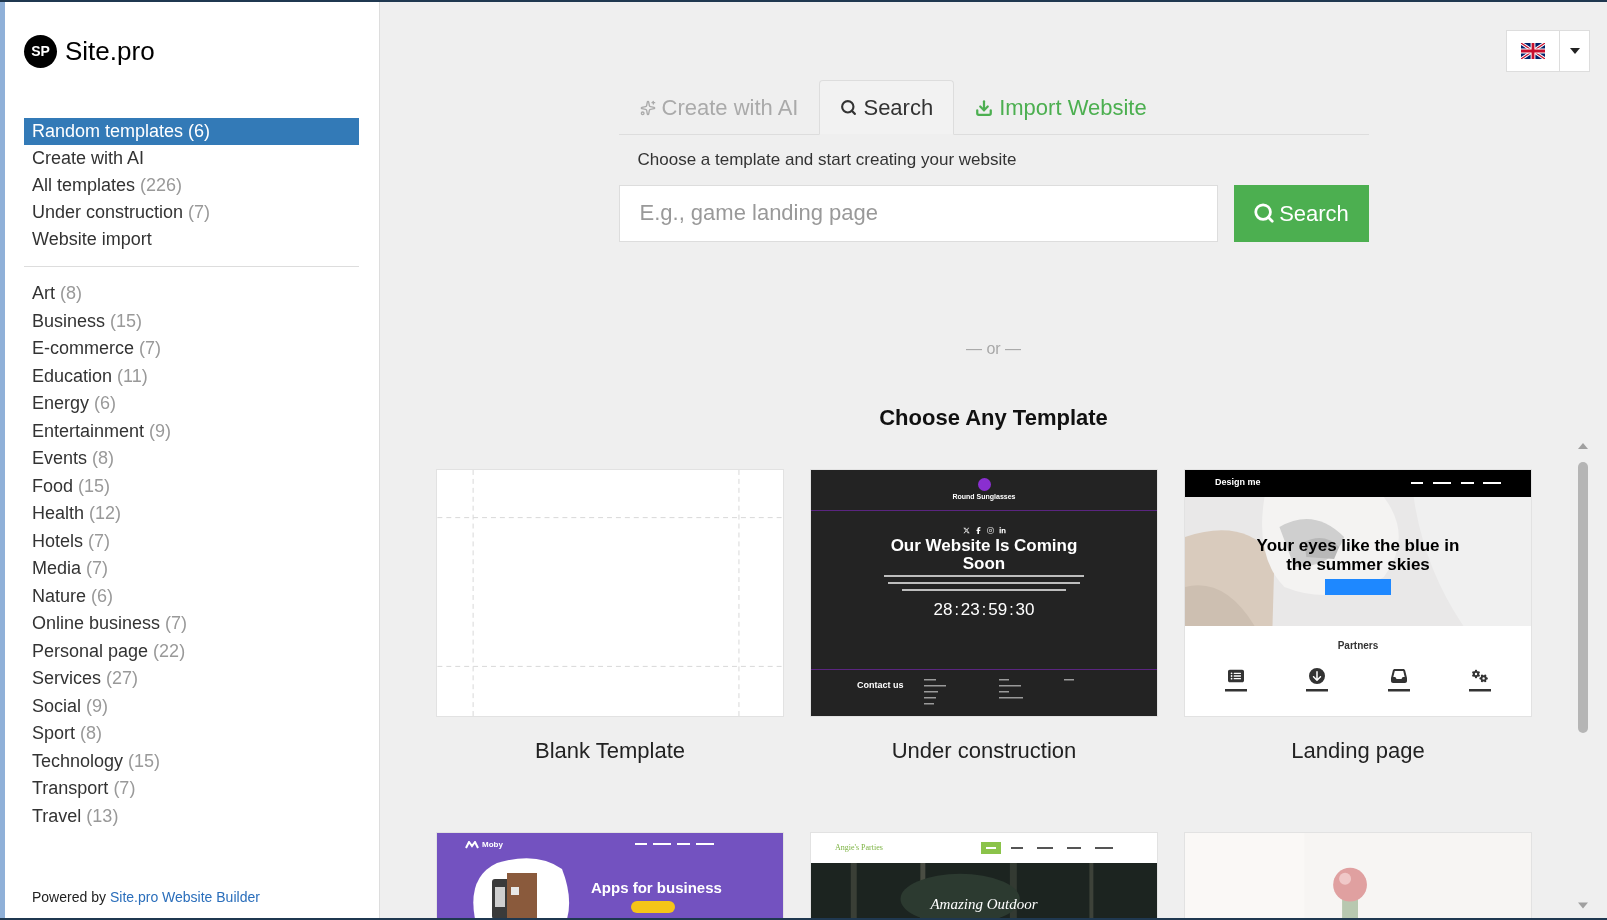  What do you see at coordinates (990, 530) in the screenshot?
I see `instagram-icon` at bounding box center [990, 530].